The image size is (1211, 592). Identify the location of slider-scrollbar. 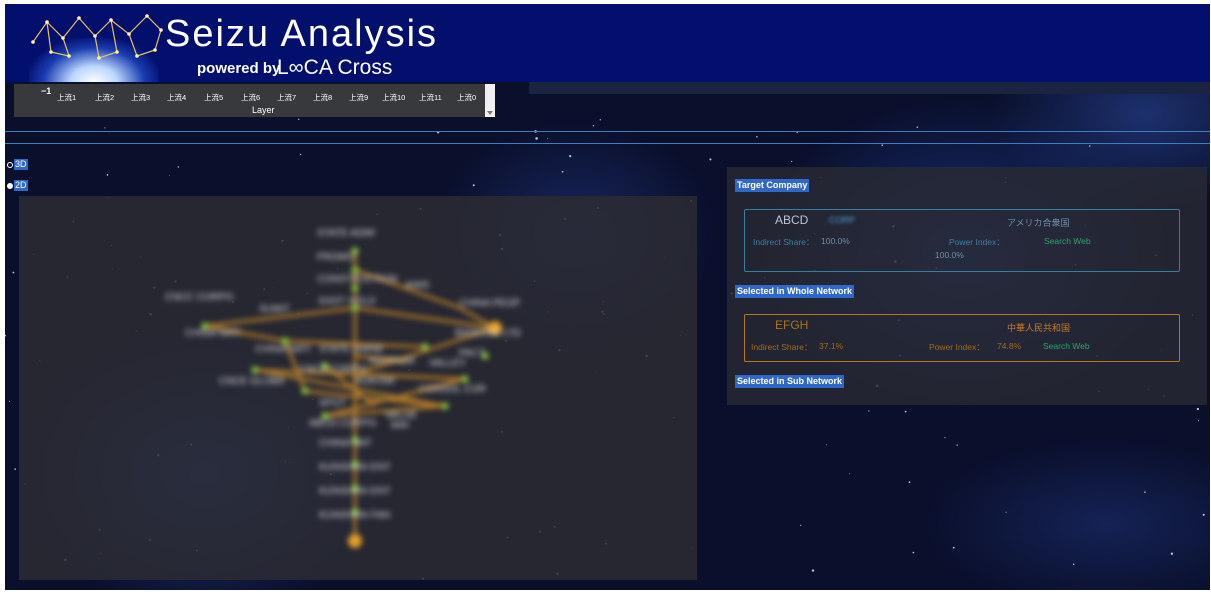
(490, 100).